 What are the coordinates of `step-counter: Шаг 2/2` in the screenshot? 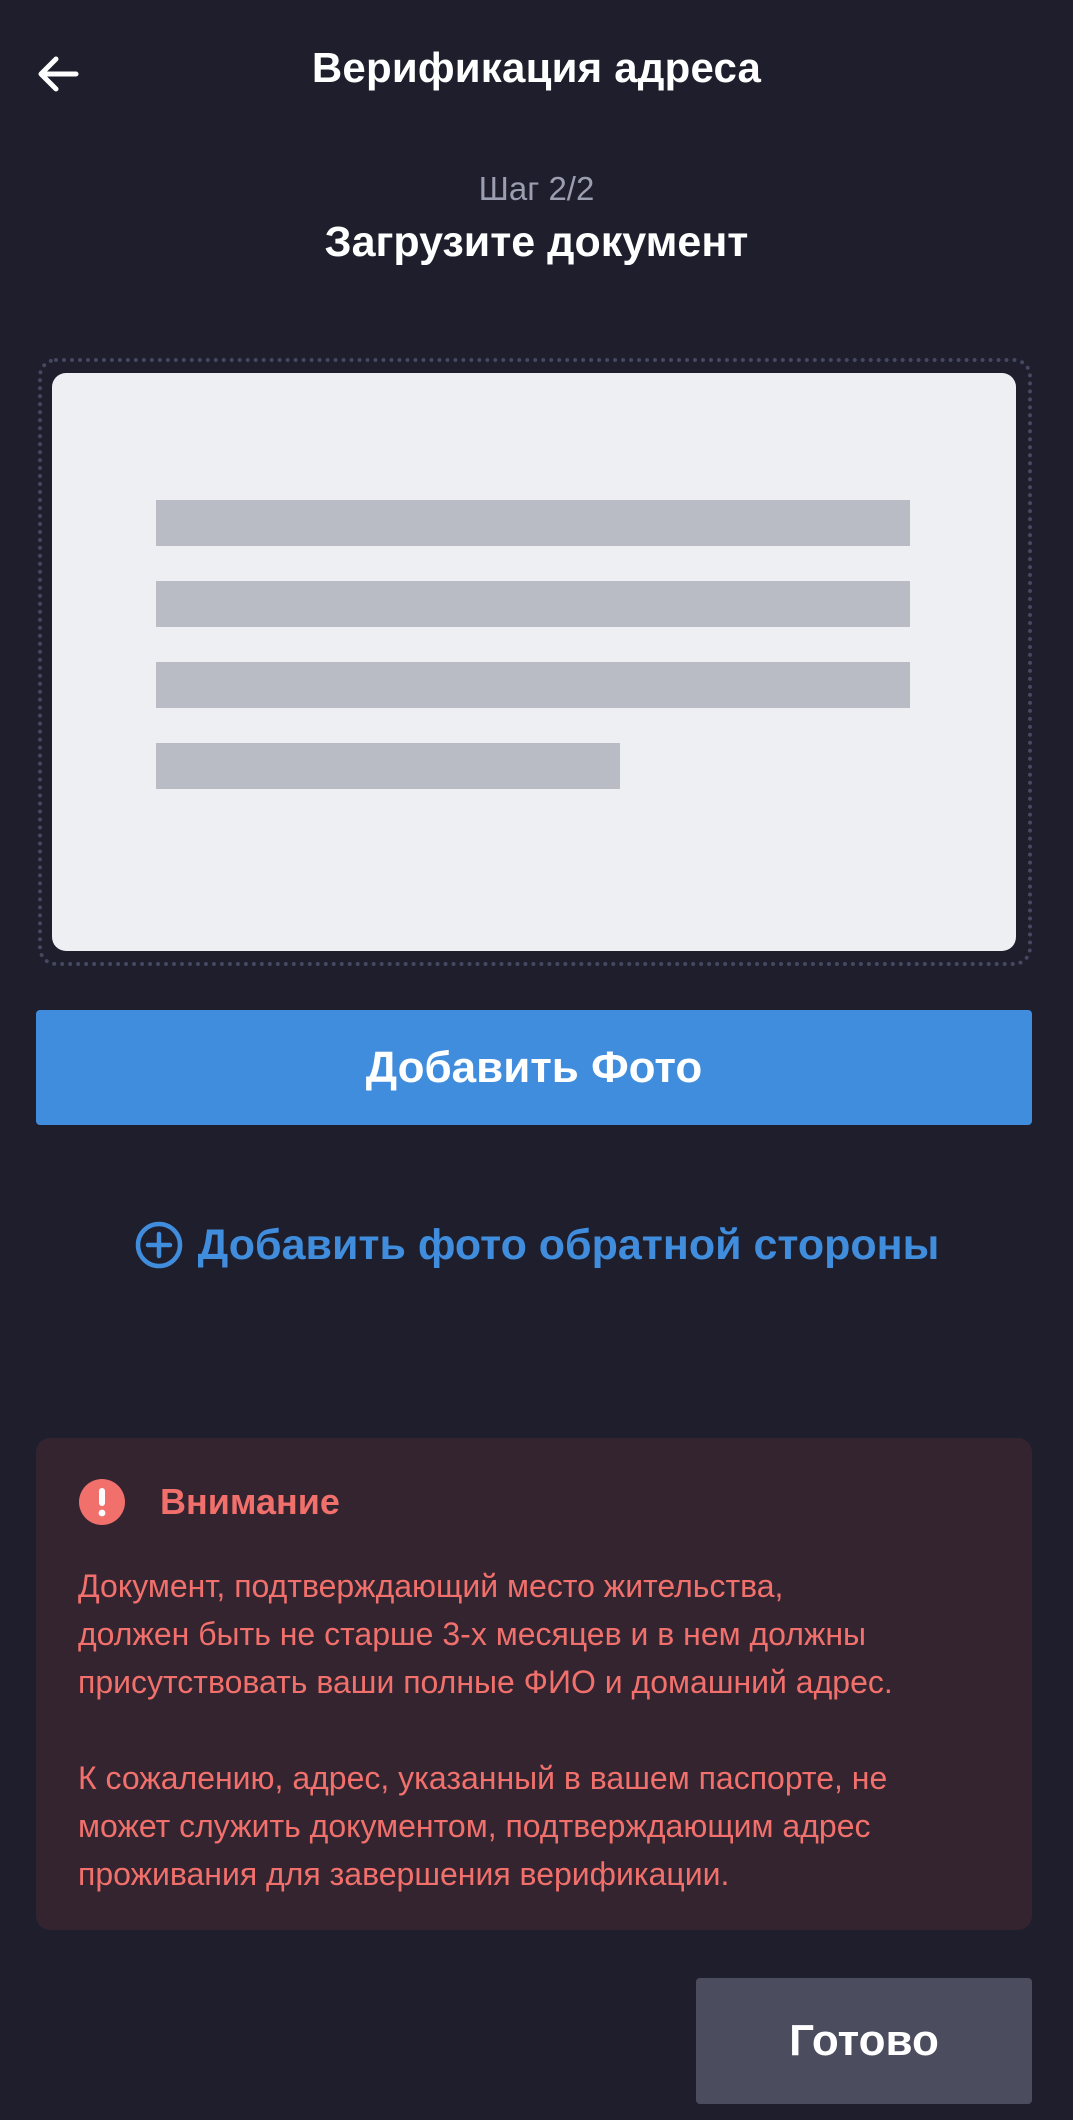 It's located at (536, 188).